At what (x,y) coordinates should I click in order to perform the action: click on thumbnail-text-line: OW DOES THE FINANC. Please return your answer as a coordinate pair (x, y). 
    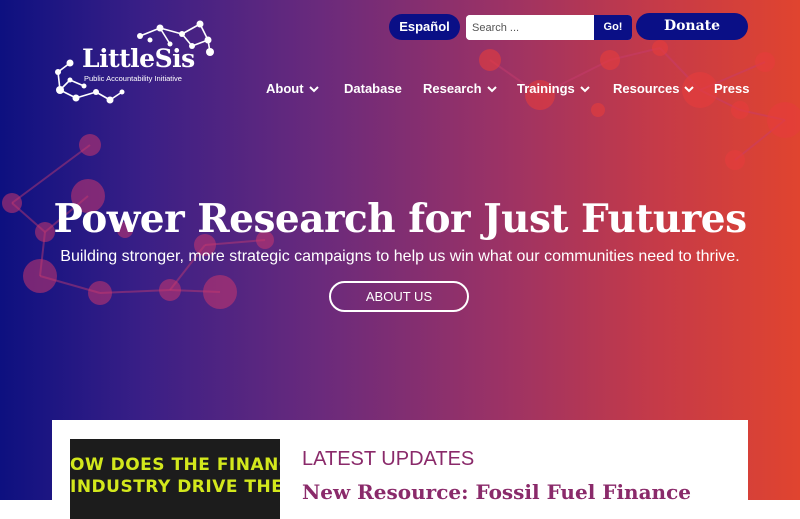
    Looking at the image, I should click on (175, 465).